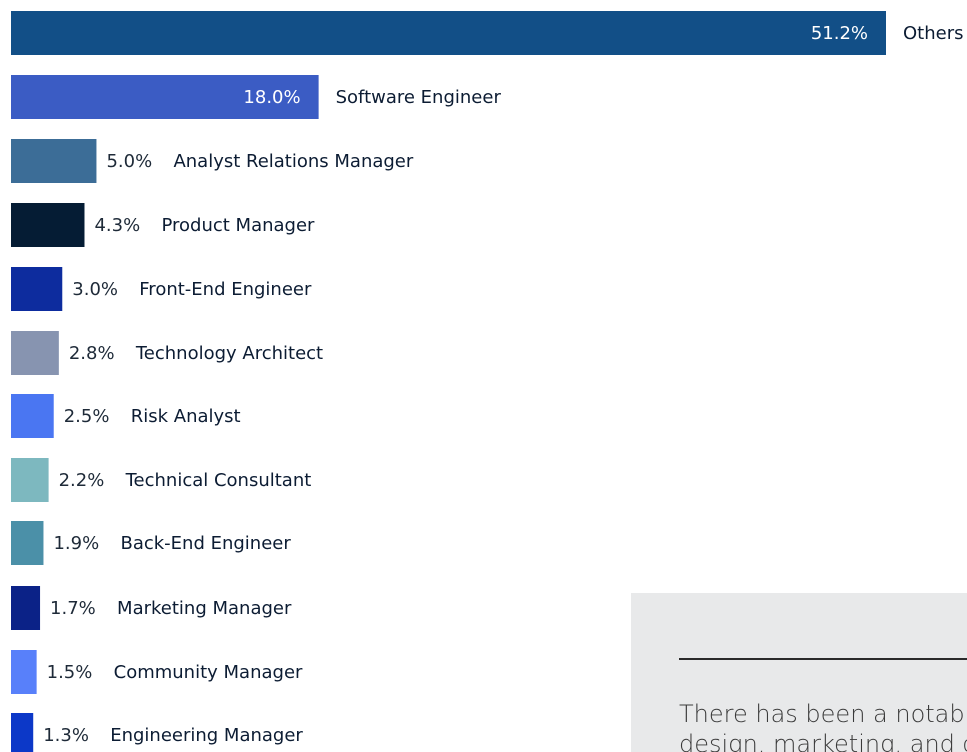  I want to click on category-label-back-end-engineer: Back-End Engineer, so click(205, 543).